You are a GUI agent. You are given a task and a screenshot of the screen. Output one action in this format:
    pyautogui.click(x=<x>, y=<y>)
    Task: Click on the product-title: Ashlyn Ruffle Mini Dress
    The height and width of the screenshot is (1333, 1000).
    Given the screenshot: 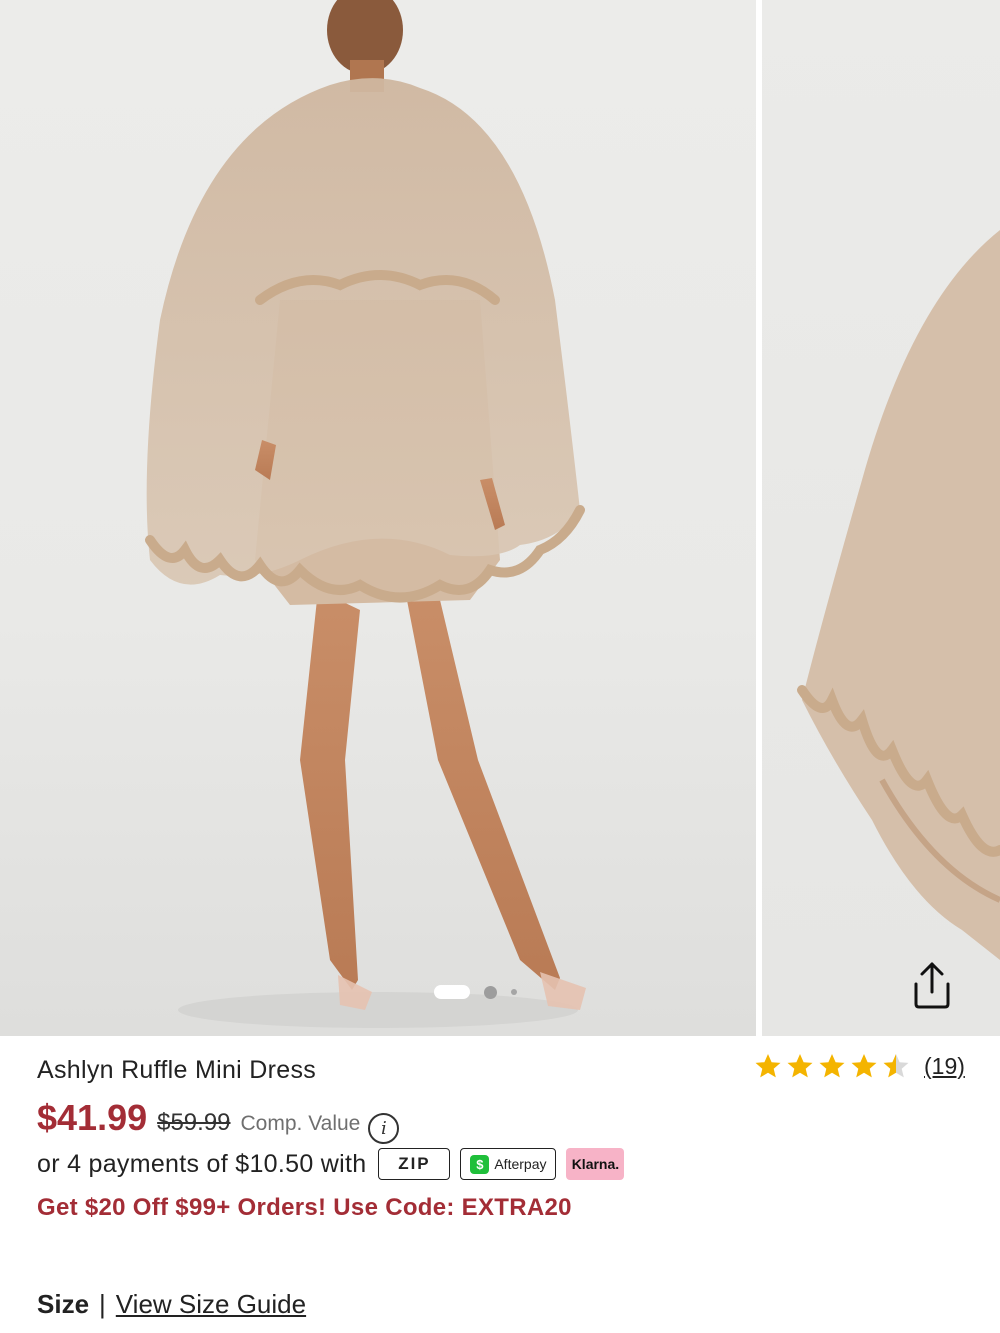 What is the action you would take?
    pyautogui.click(x=177, y=1070)
    